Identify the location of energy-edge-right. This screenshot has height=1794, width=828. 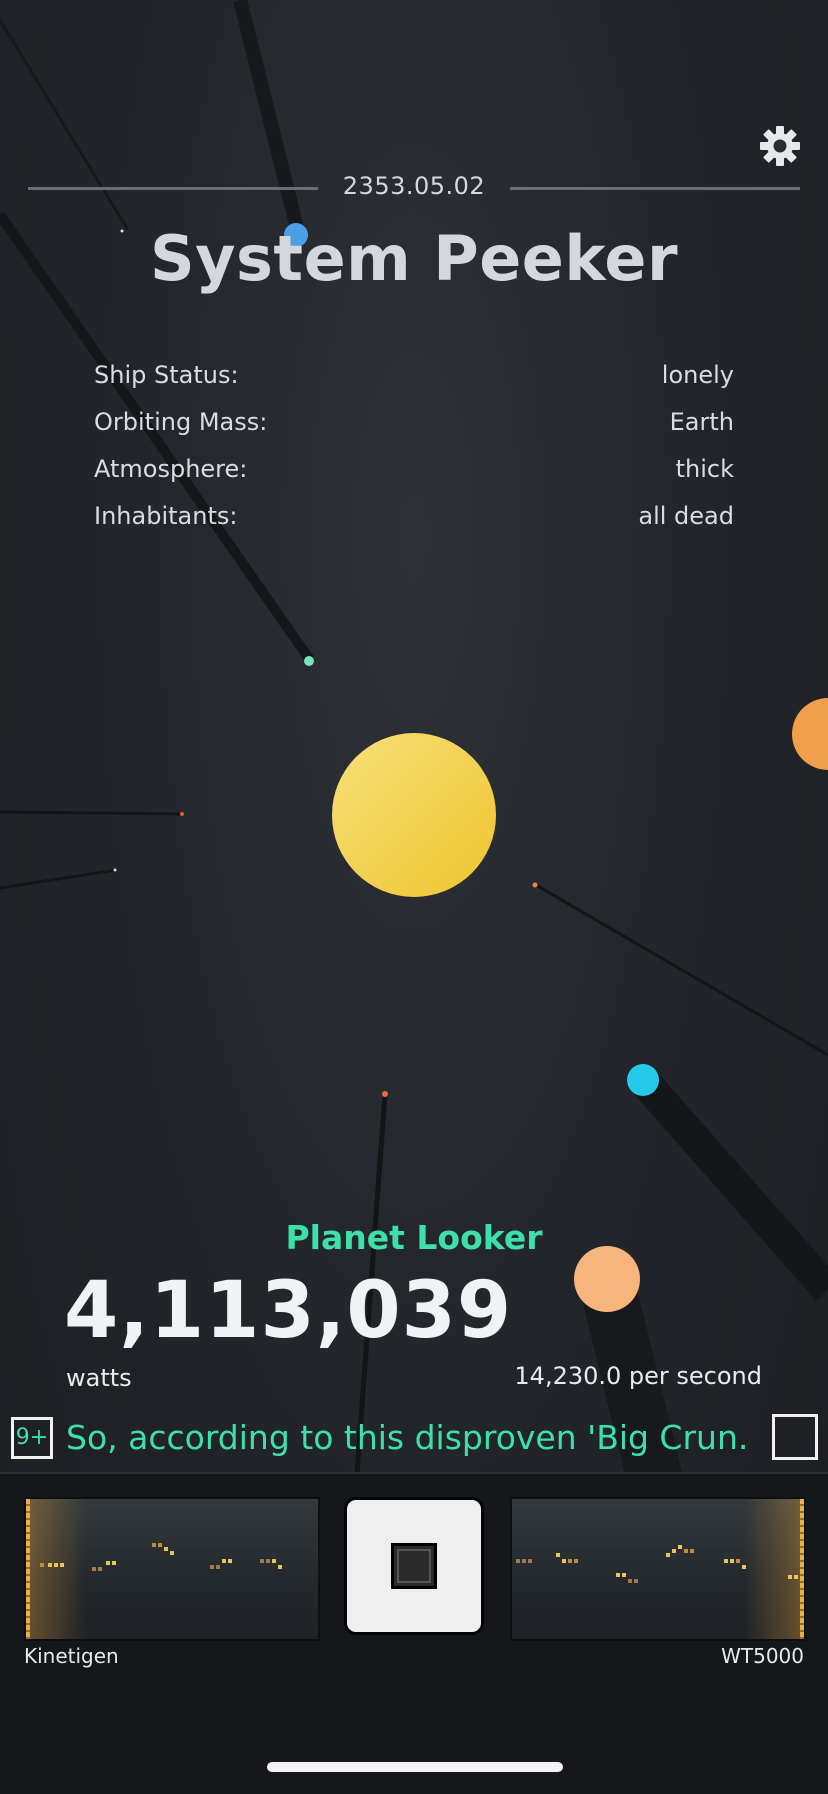
(802, 1569).